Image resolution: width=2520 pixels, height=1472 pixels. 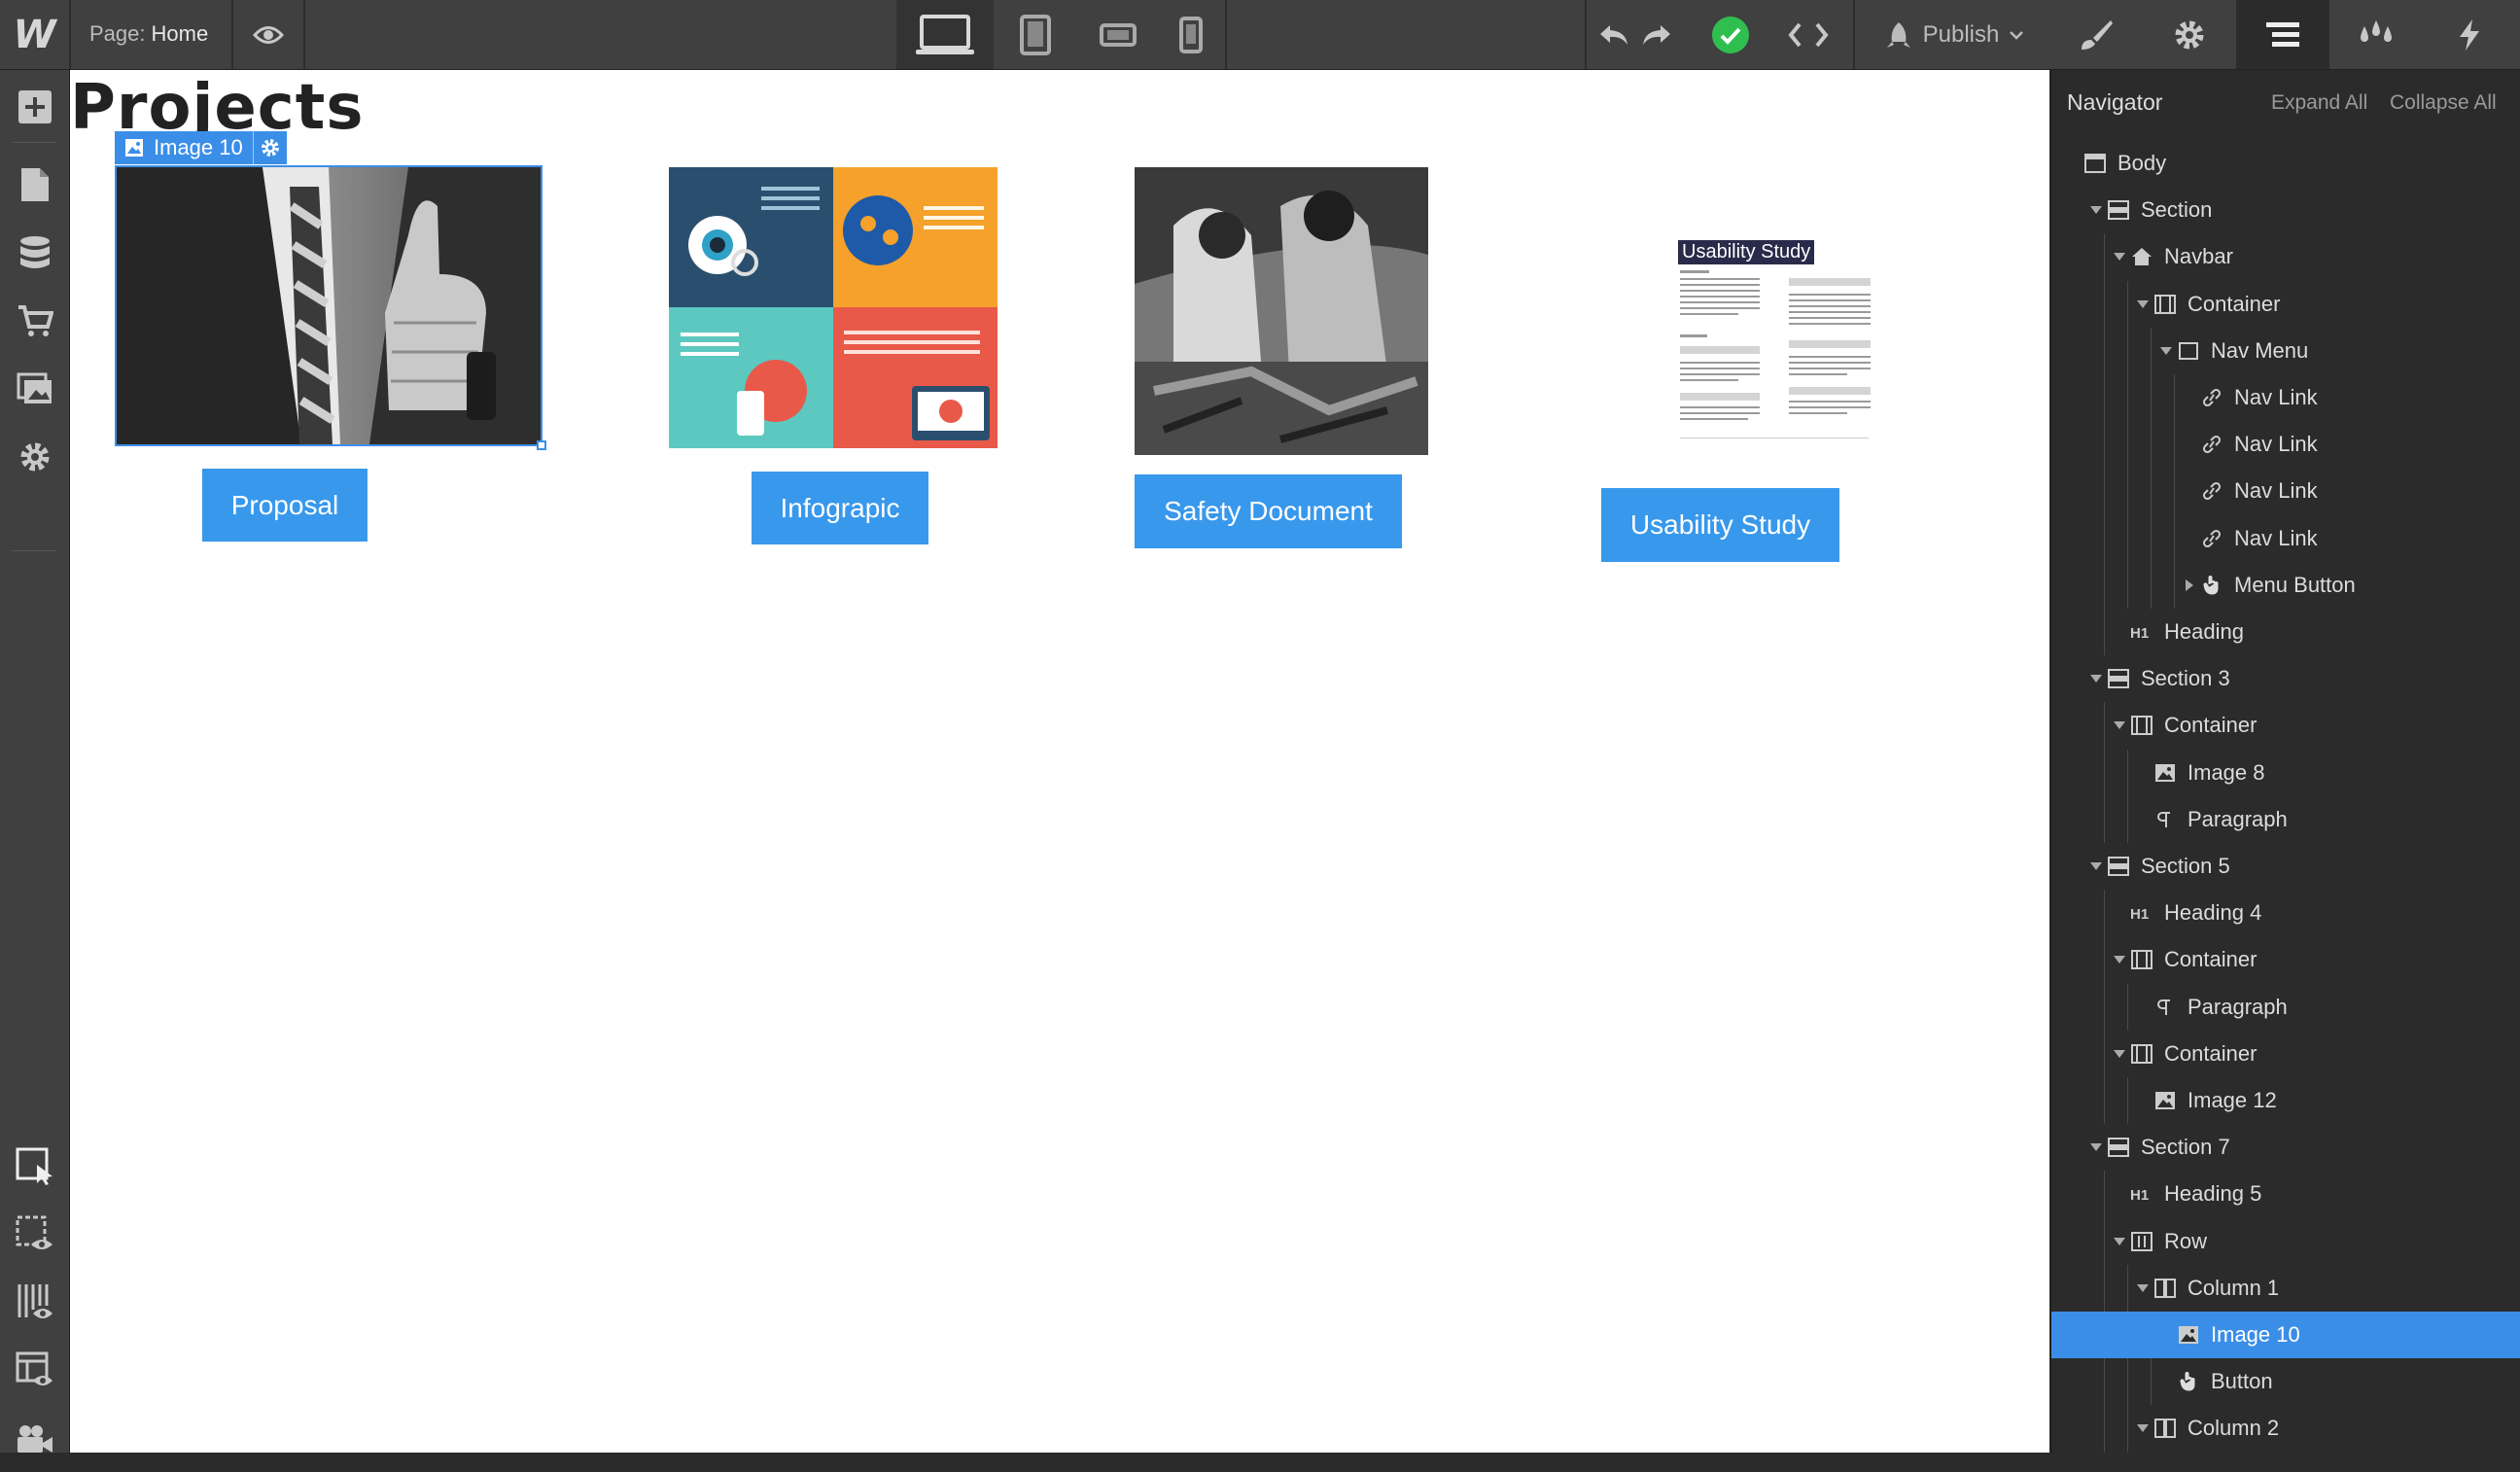 What do you see at coordinates (34, 253) in the screenshot?
I see `cms-database-icon` at bounding box center [34, 253].